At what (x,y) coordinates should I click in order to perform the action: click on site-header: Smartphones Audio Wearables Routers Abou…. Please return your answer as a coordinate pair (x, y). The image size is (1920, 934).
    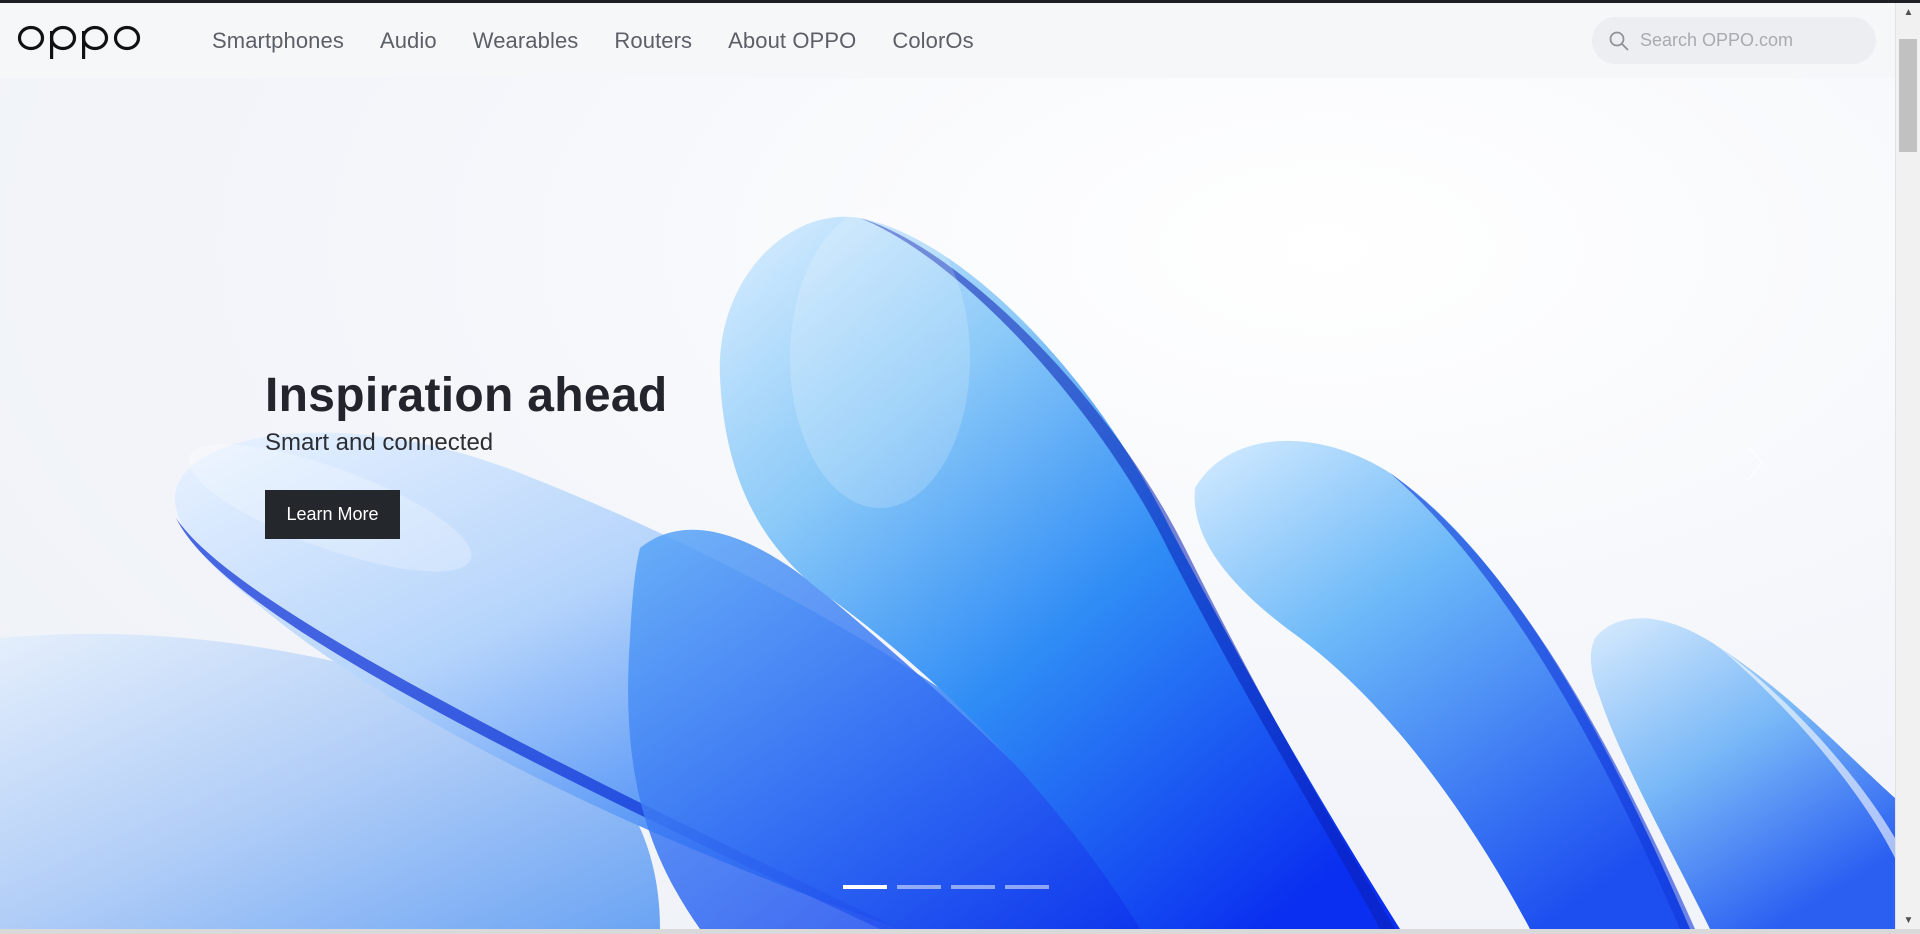
    Looking at the image, I should click on (947, 40).